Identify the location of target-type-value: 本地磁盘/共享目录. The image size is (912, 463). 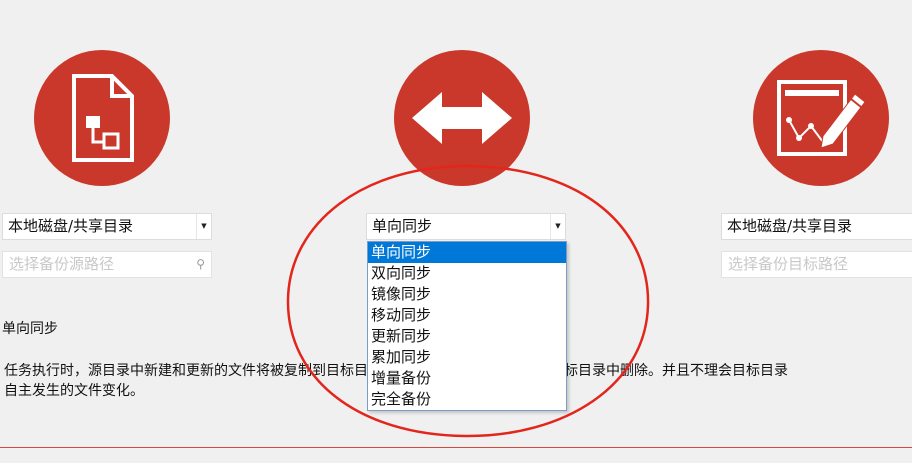
(790, 226).